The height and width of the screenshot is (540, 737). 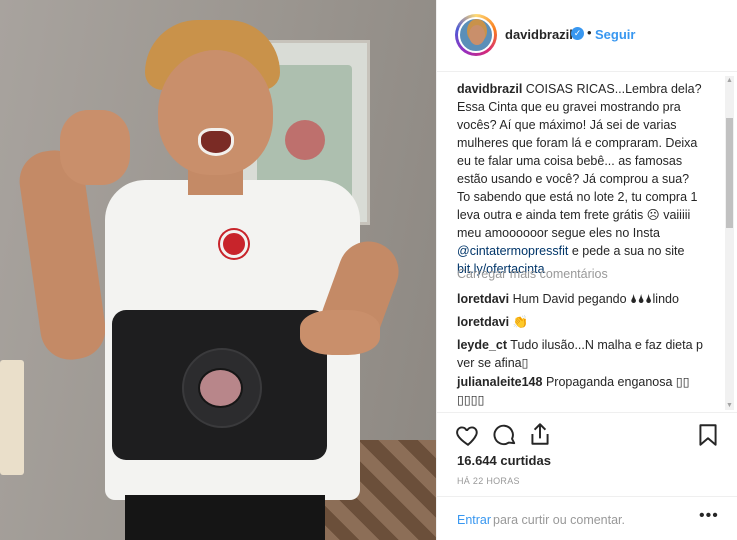 What do you see at coordinates (520, 322) in the screenshot?
I see `comment-text: 👏` at bounding box center [520, 322].